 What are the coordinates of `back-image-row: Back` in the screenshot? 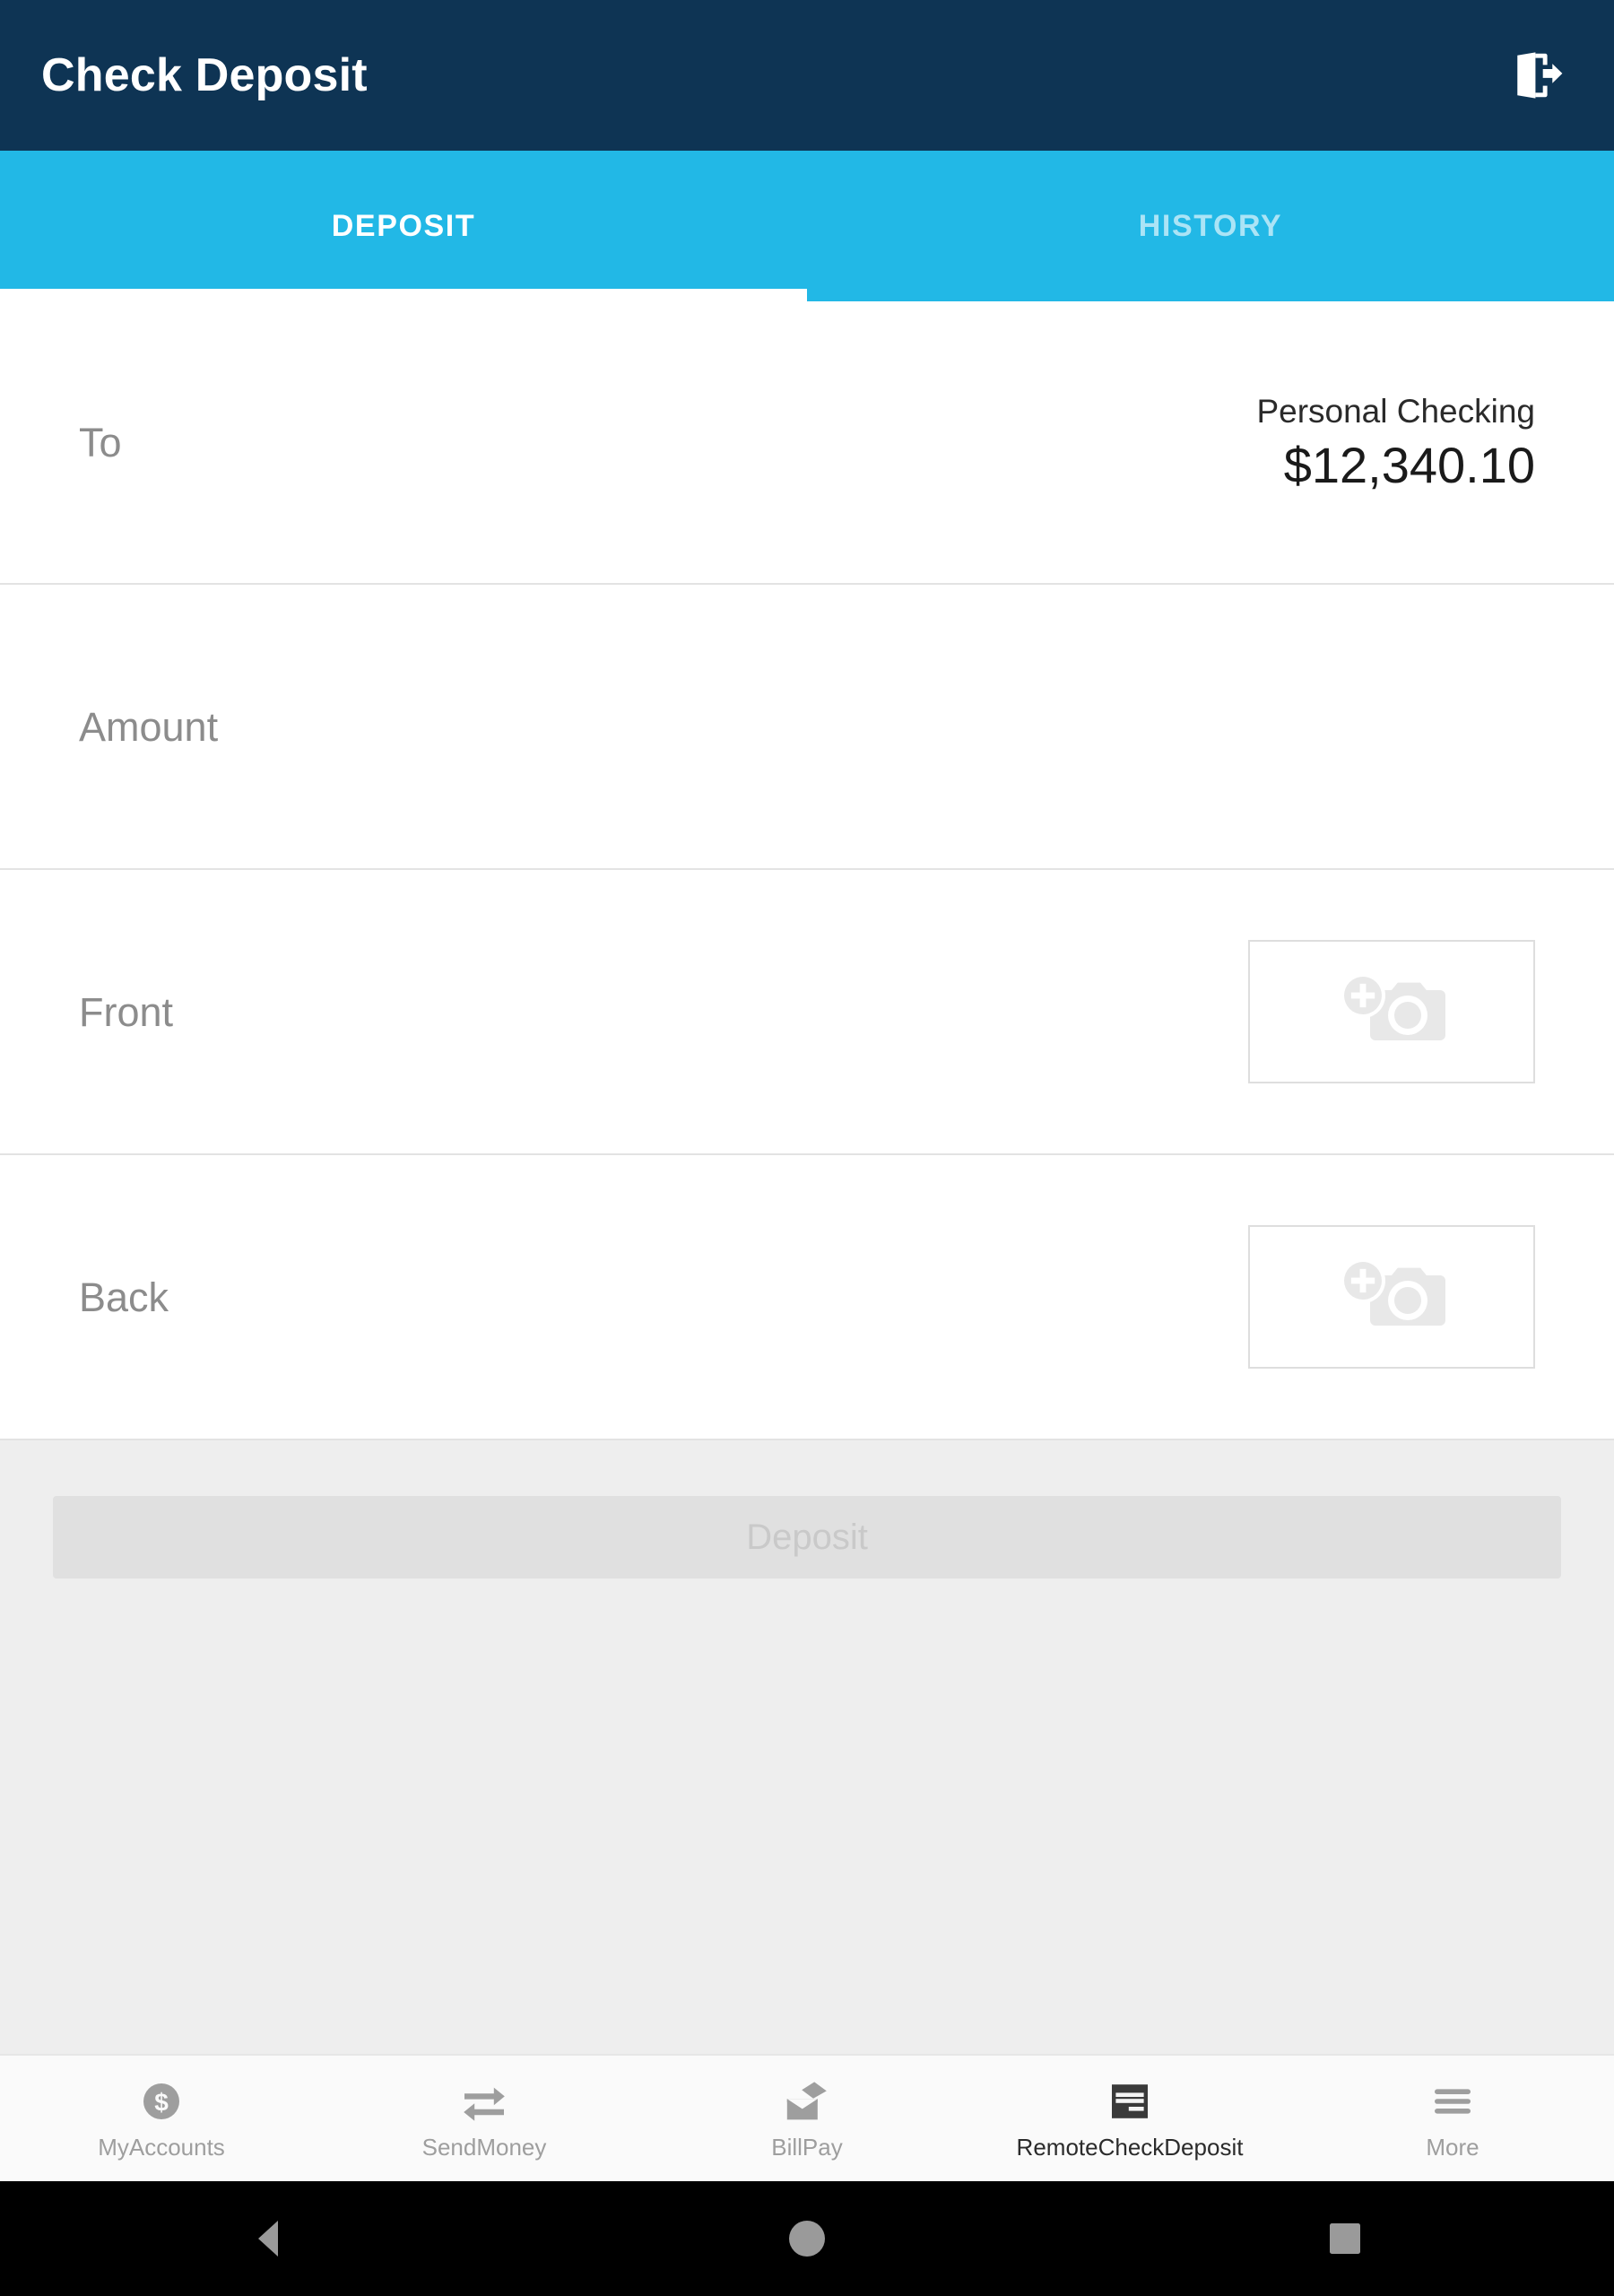 It's located at (807, 1297).